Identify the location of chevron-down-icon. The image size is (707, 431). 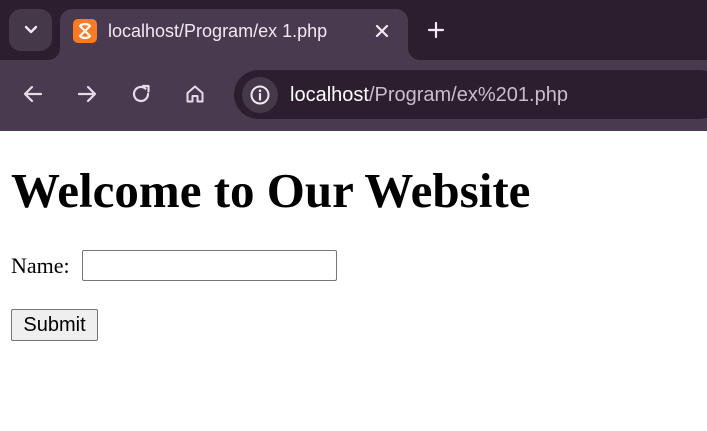
(30, 29).